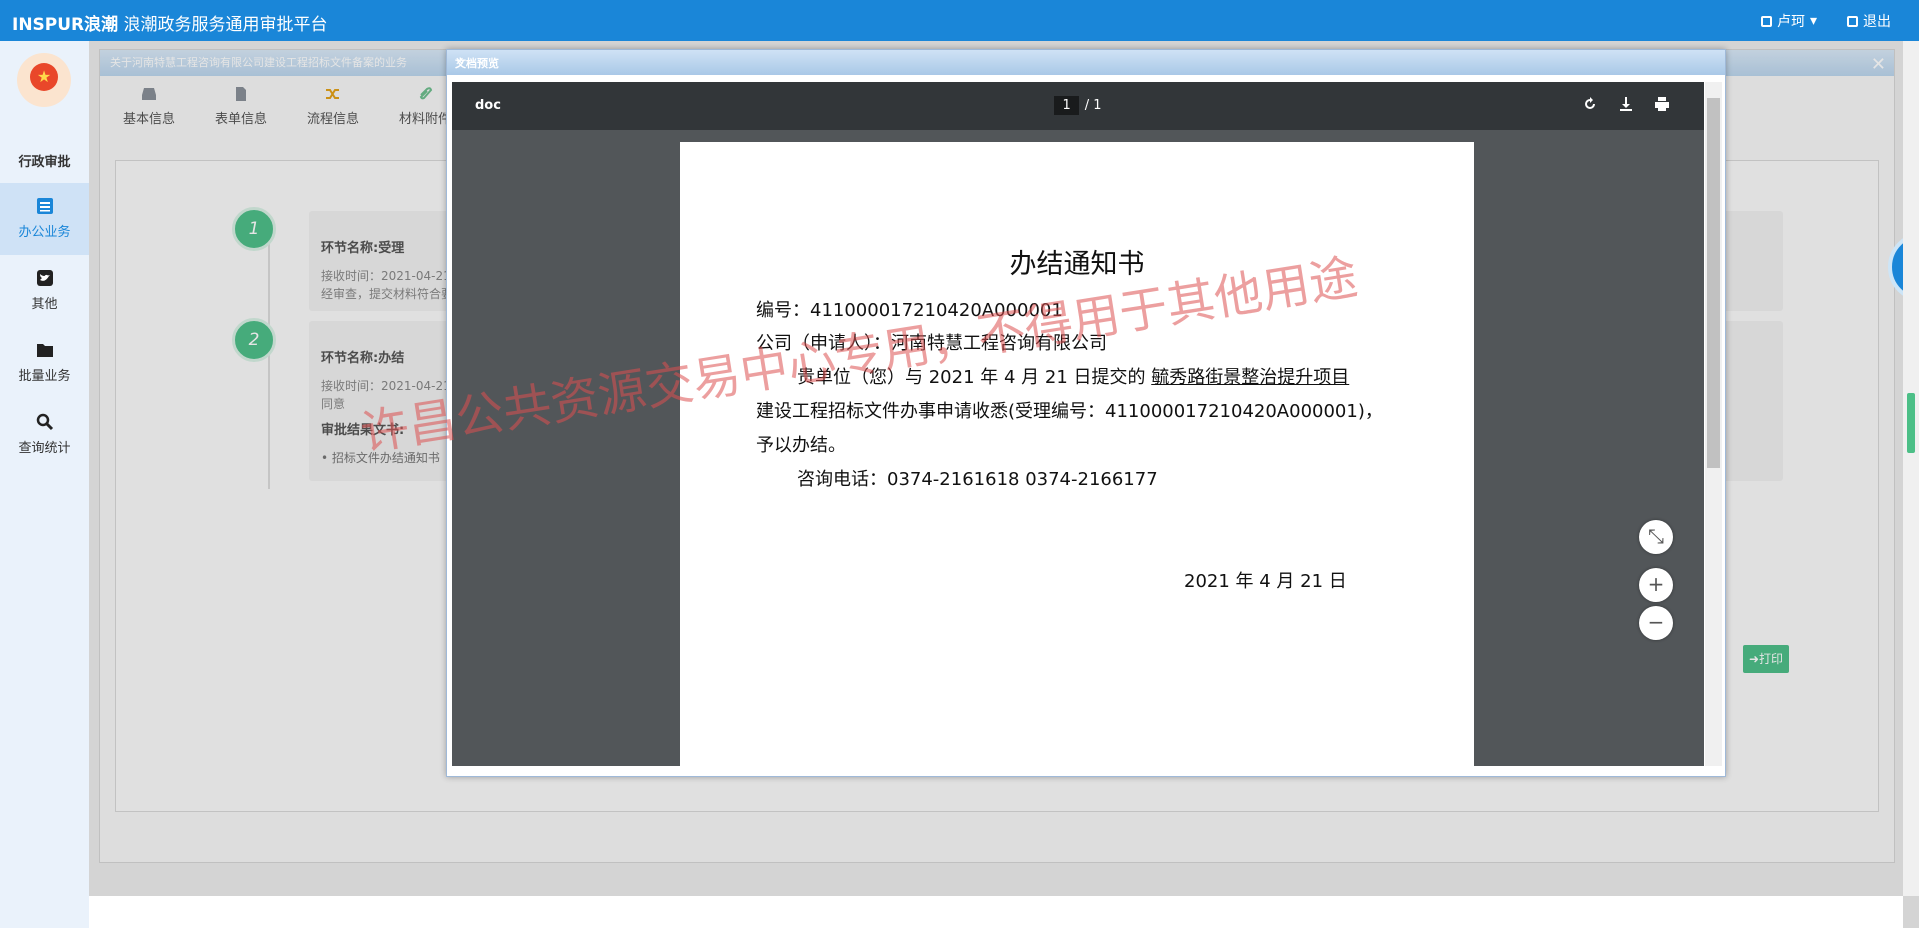 The width and height of the screenshot is (1919, 928). I want to click on doc-body-line3: 予以办结。, so click(801, 445).